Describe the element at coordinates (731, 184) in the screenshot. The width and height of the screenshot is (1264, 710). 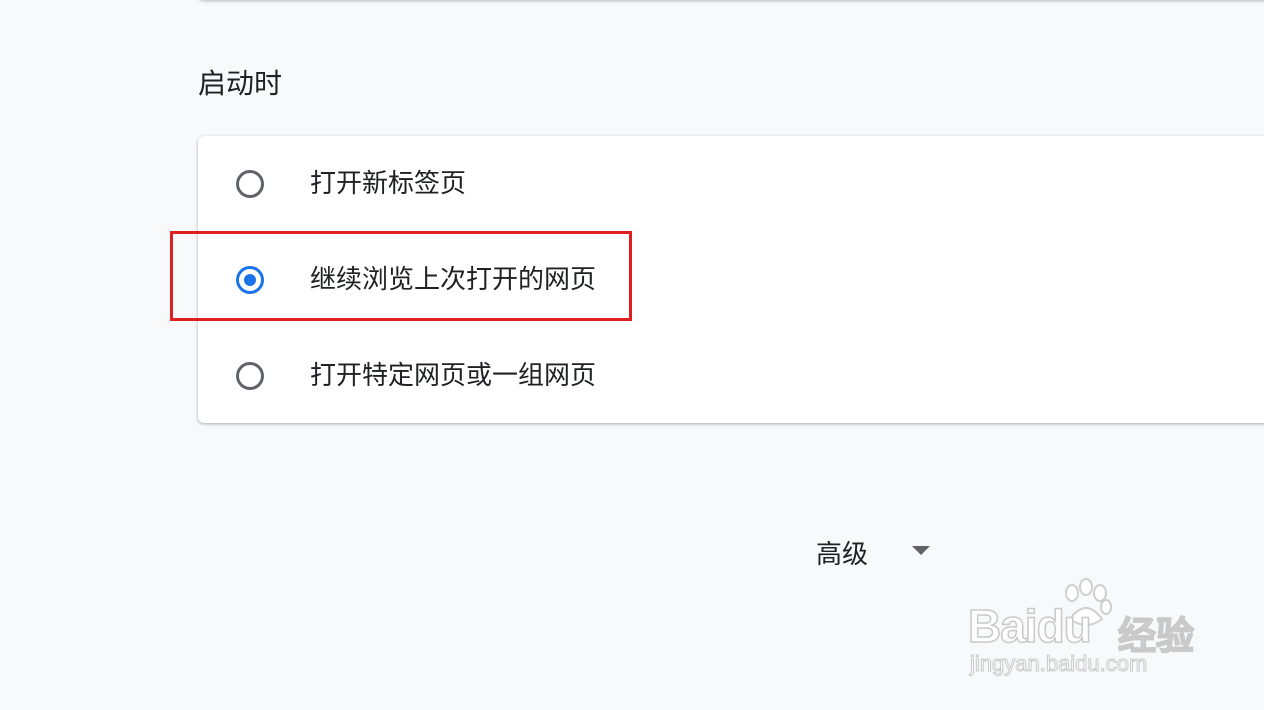
I see `startup-option-new-tab: 打开新标签页` at that location.